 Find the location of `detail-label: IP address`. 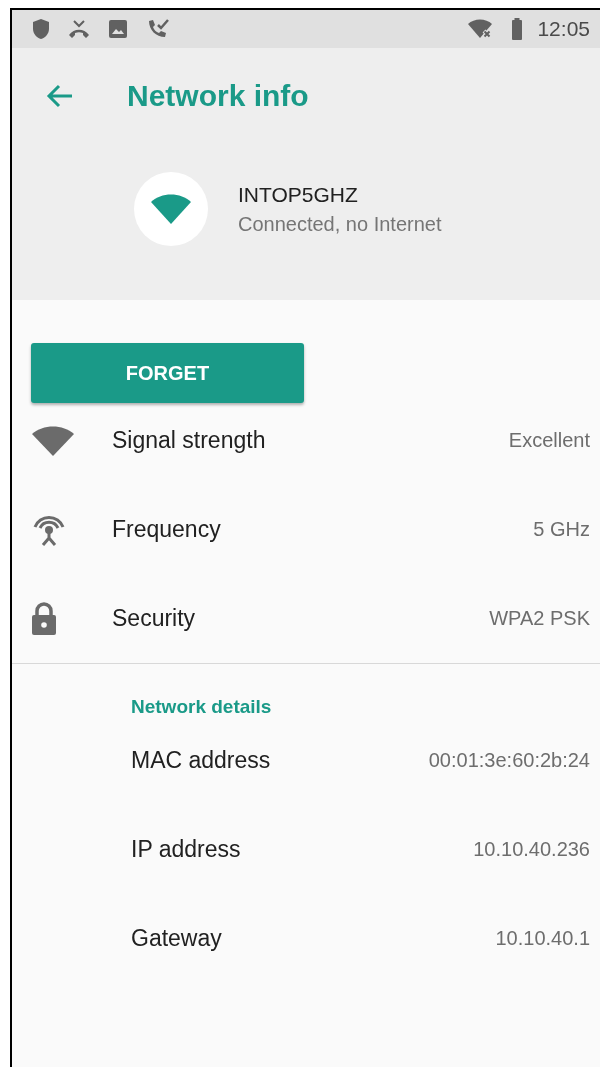

detail-label: IP address is located at coordinates (186, 849).